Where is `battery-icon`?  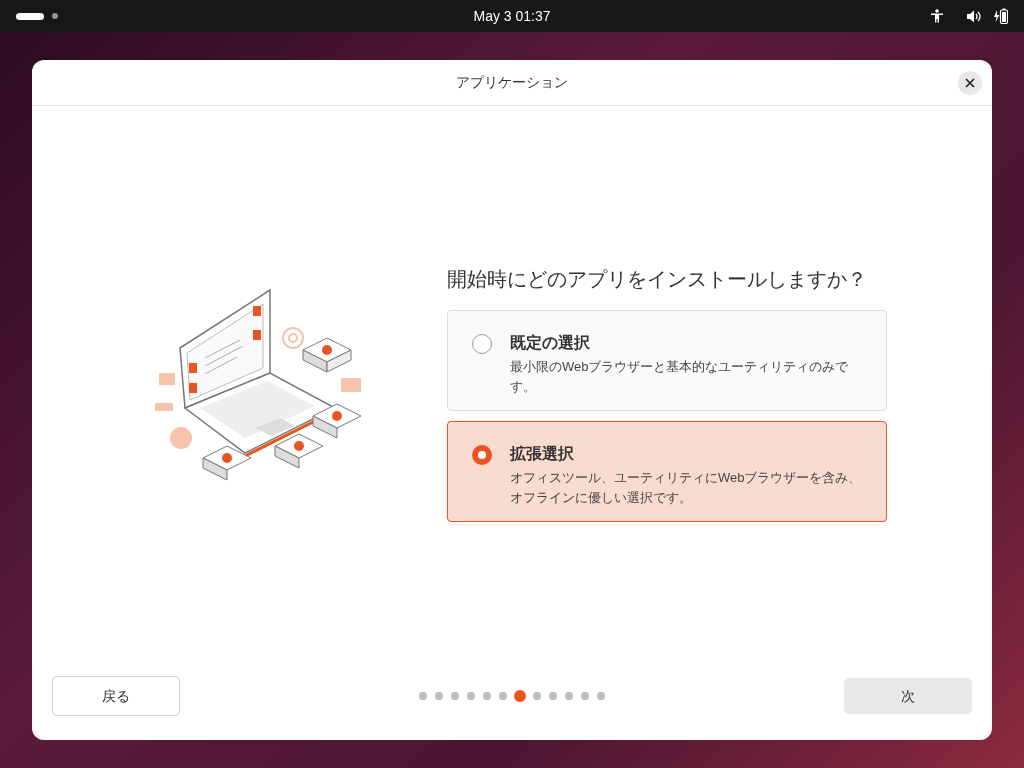 battery-icon is located at coordinates (1001, 16).